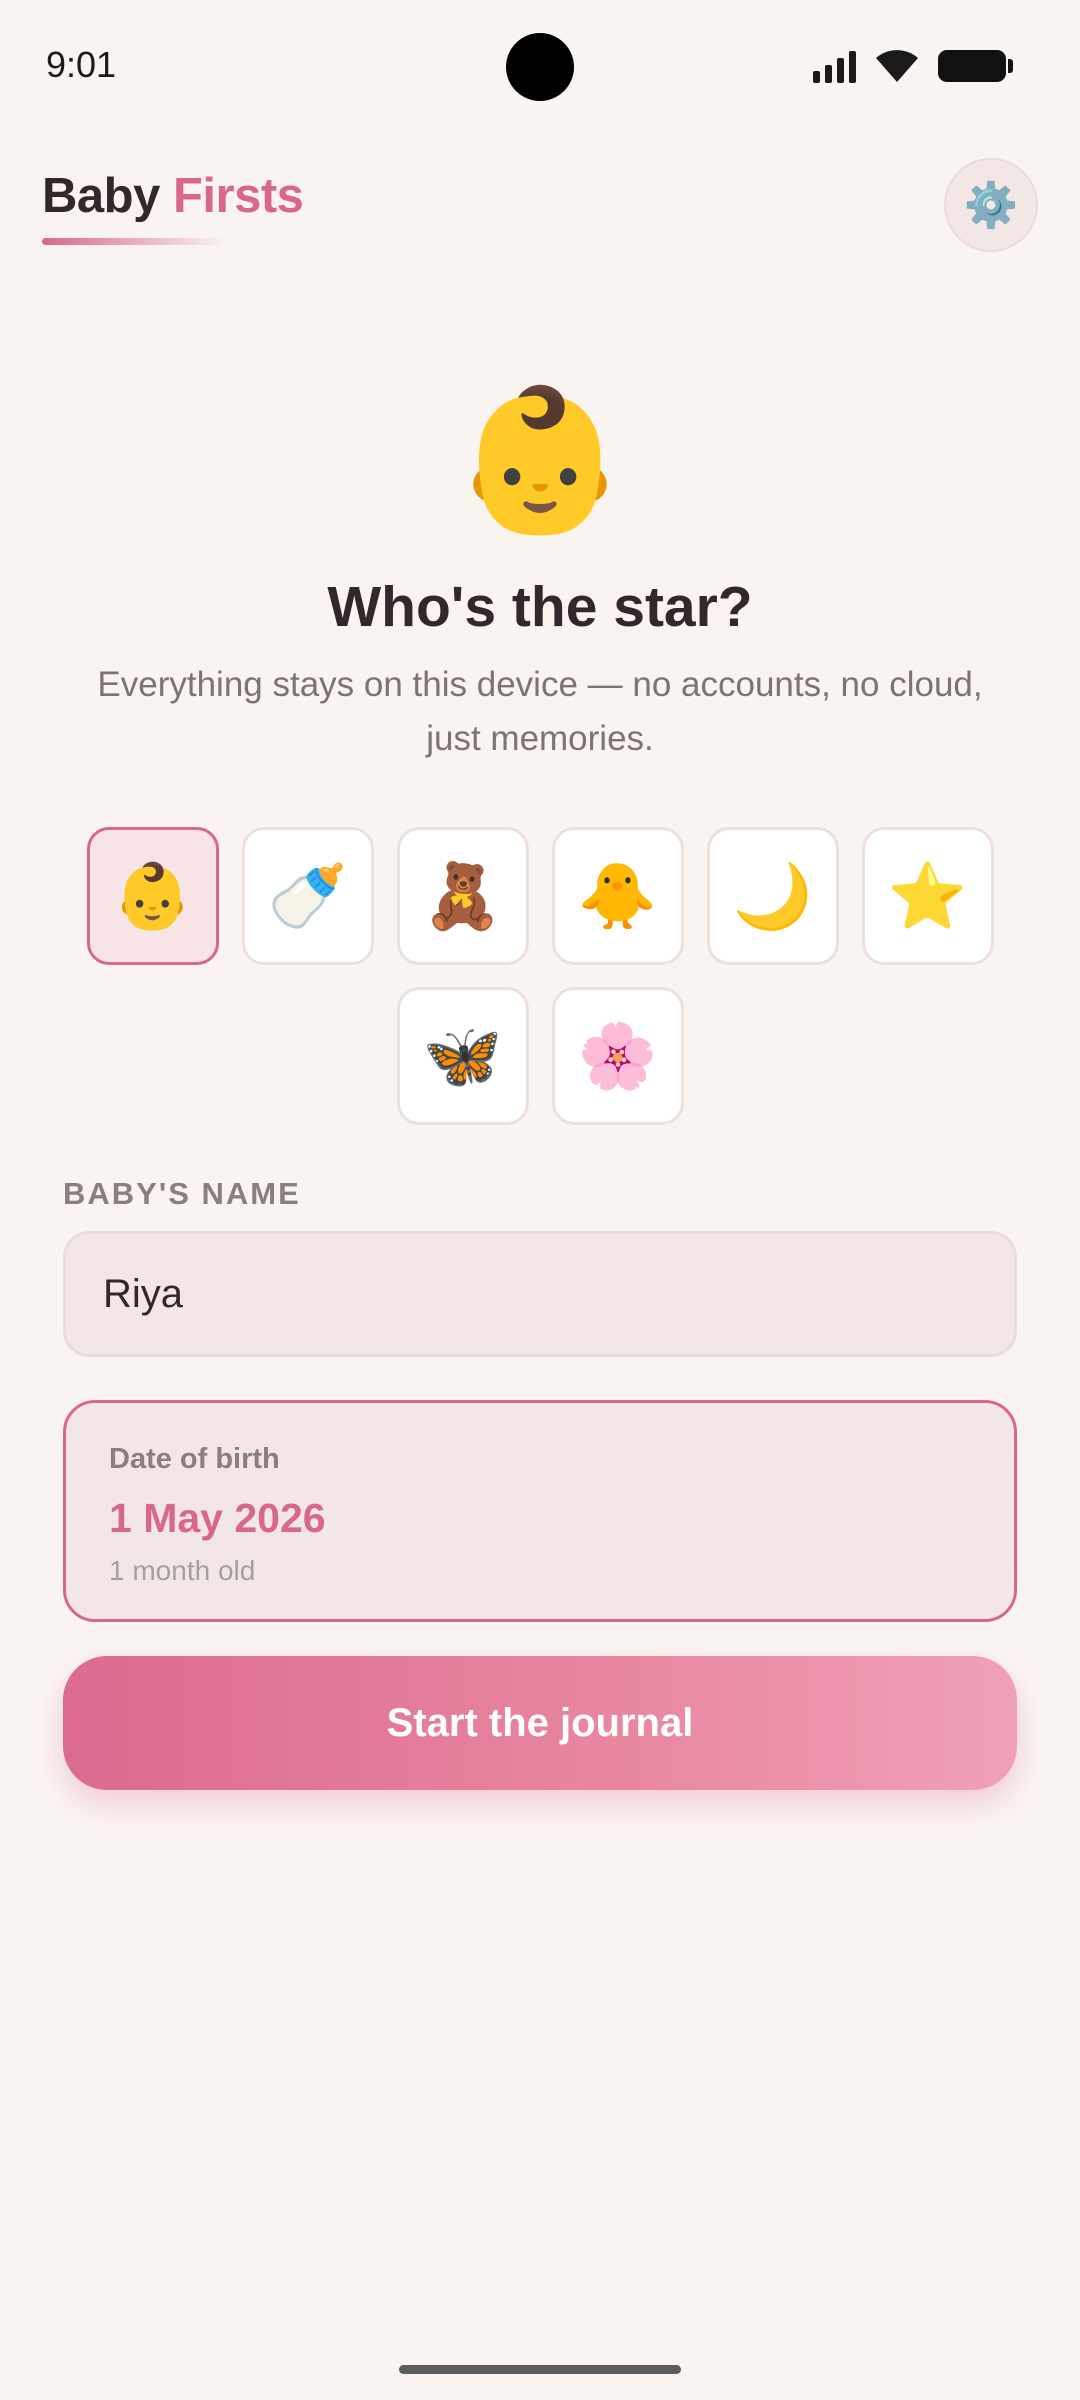  Describe the element at coordinates (897, 66) in the screenshot. I see `wifi-icon` at that location.